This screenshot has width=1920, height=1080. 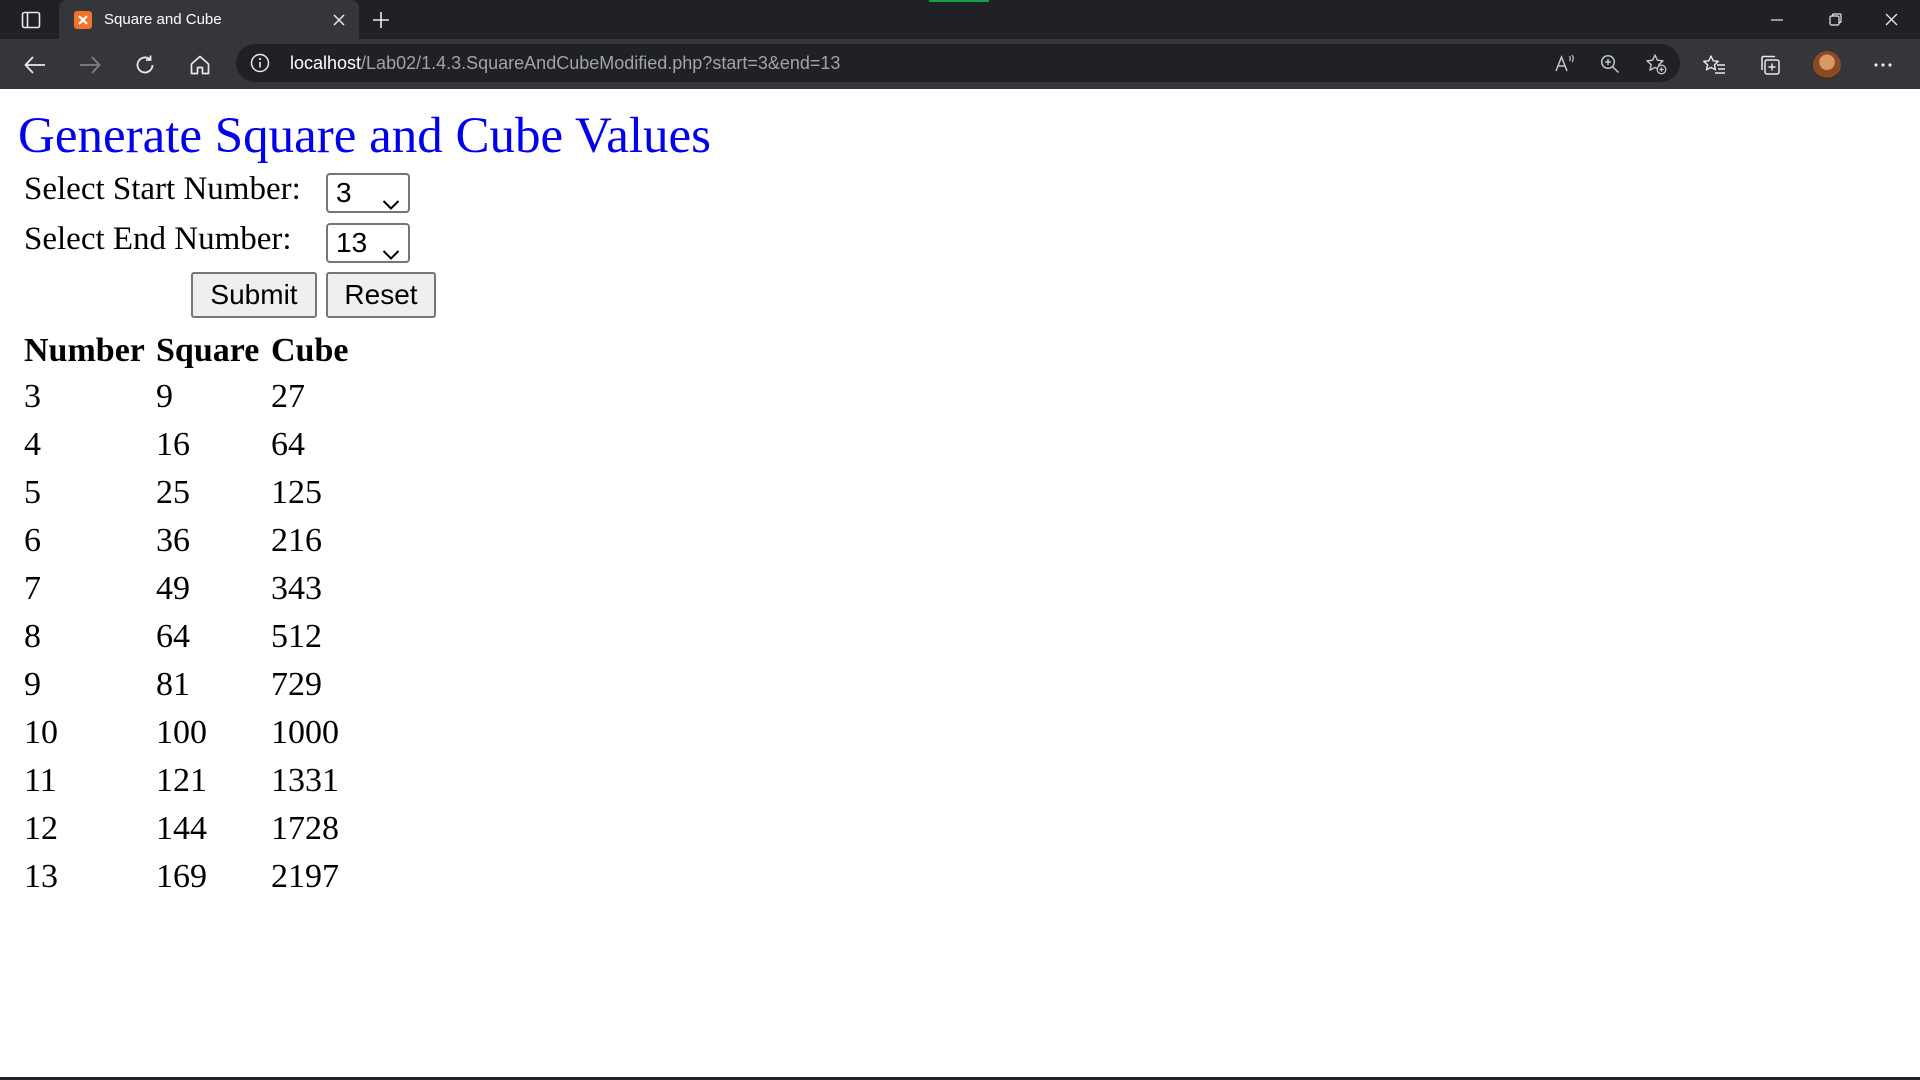 I want to click on end-select-value: 13, so click(x=352, y=242).